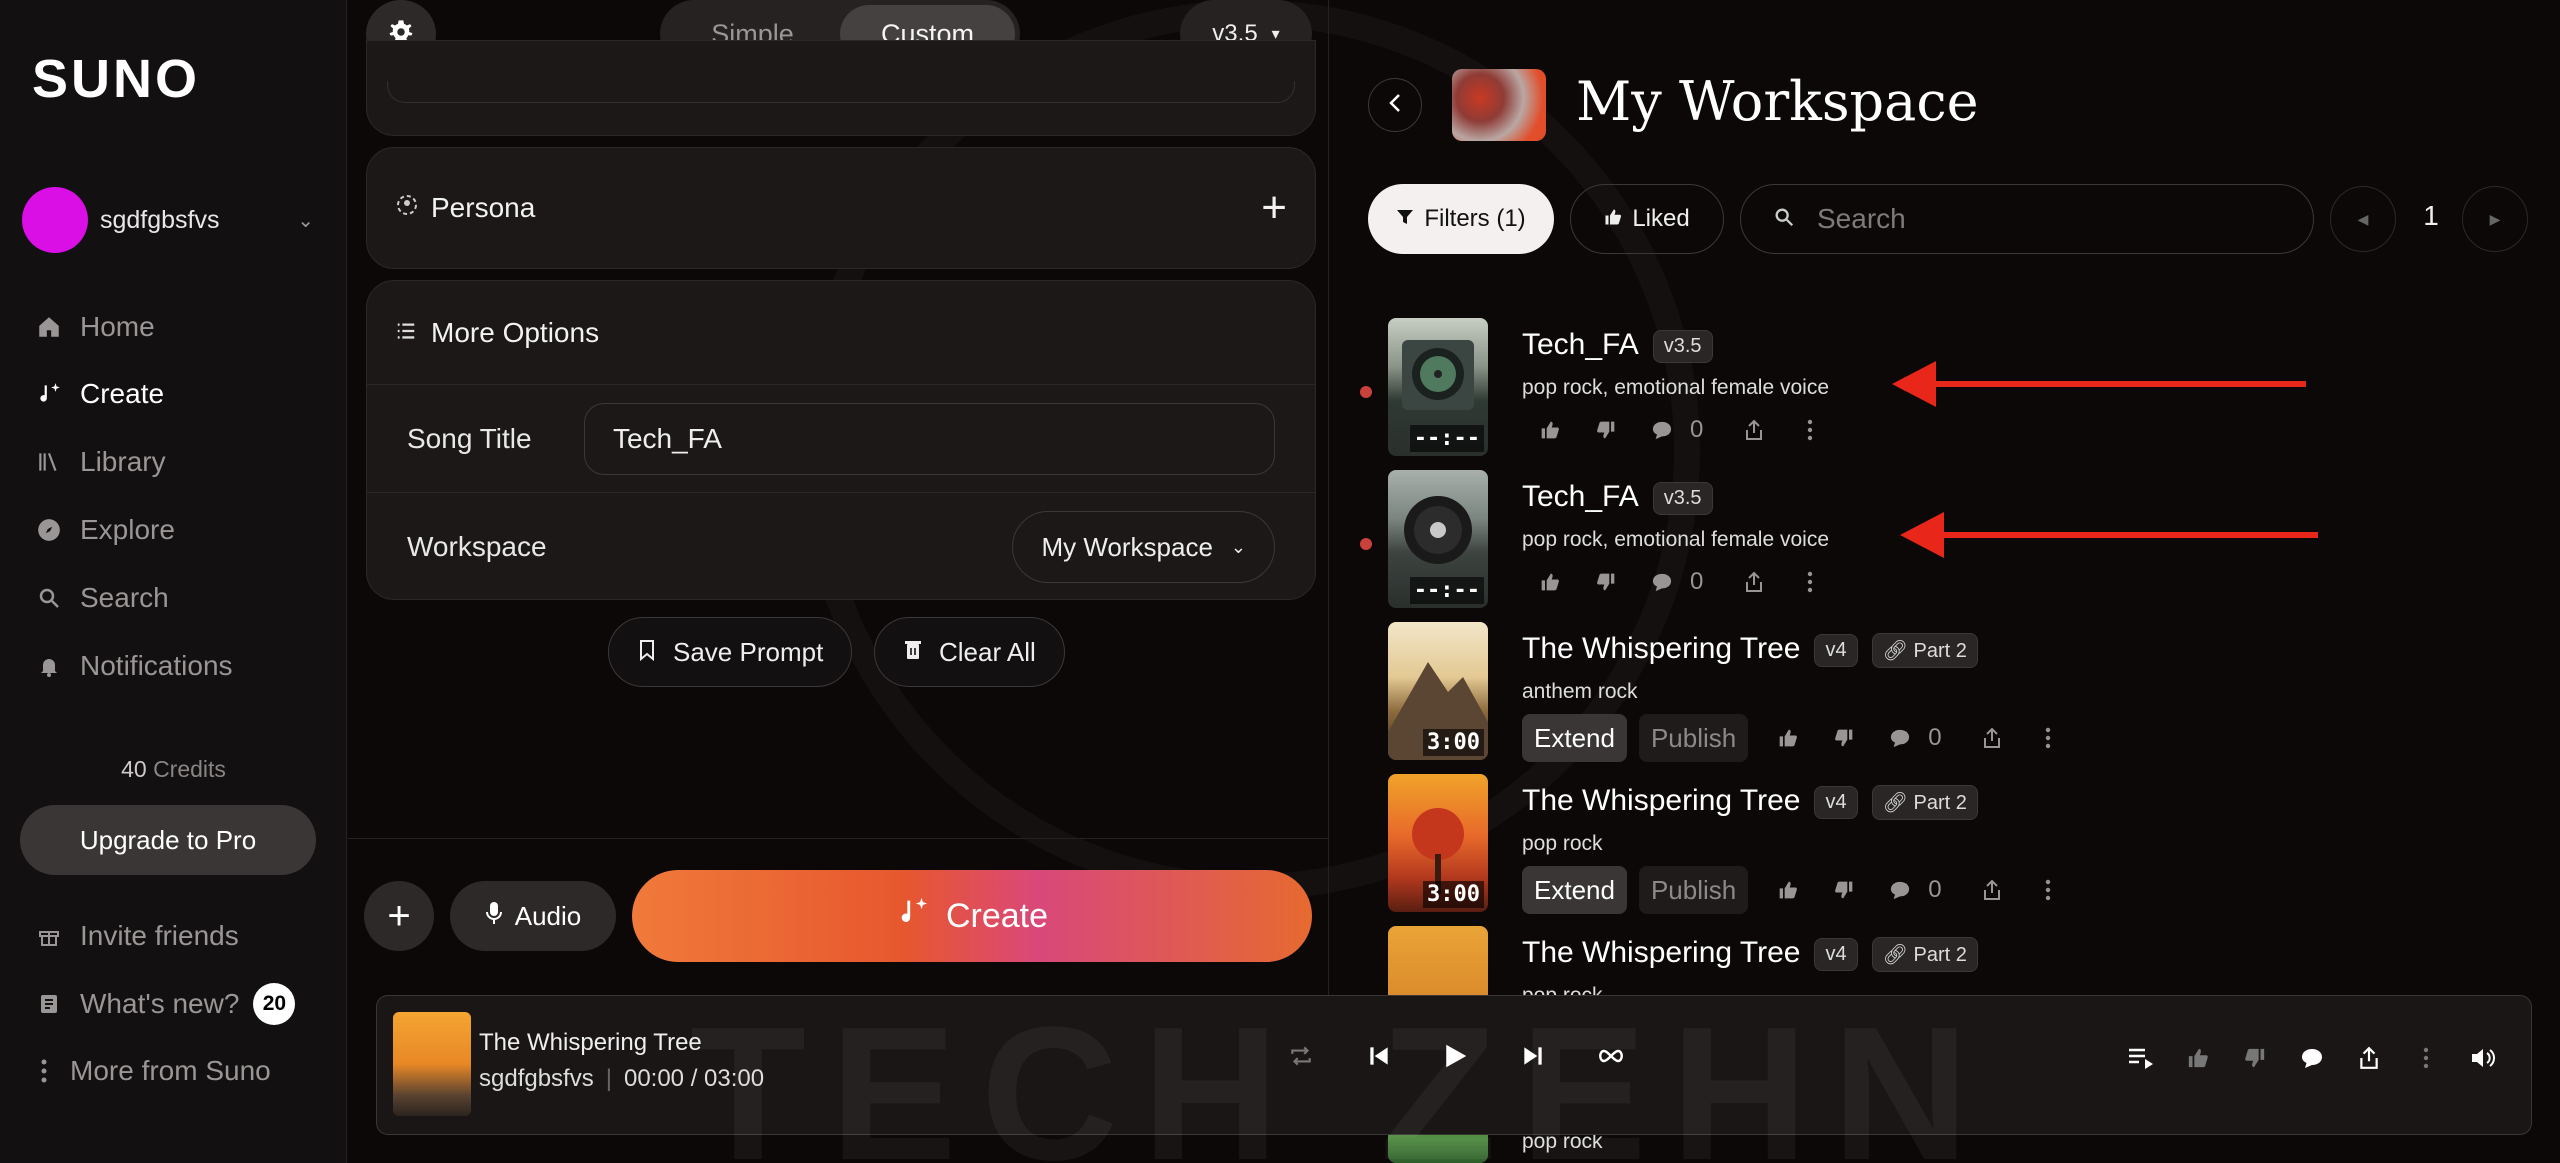  What do you see at coordinates (184, 394) in the screenshot?
I see `sidebar-item-create: Create` at bounding box center [184, 394].